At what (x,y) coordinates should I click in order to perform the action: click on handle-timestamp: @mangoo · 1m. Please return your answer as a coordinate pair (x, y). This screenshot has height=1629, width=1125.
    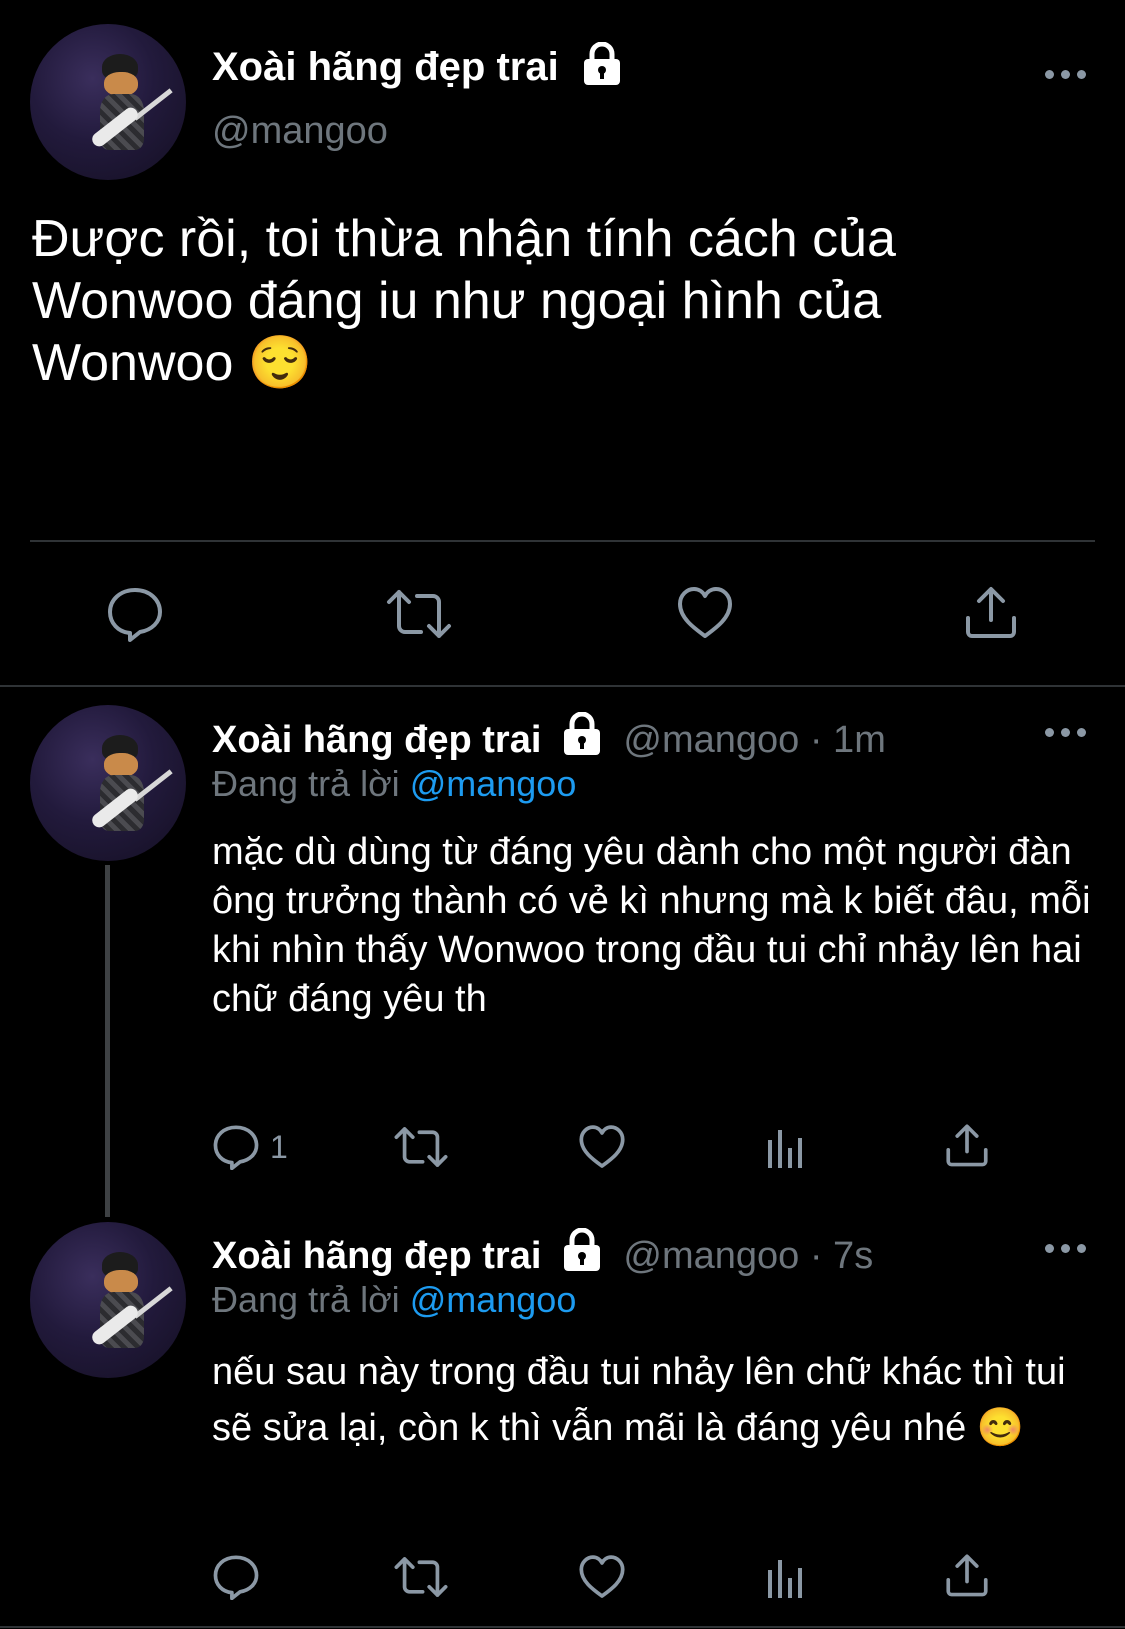
    Looking at the image, I should click on (754, 740).